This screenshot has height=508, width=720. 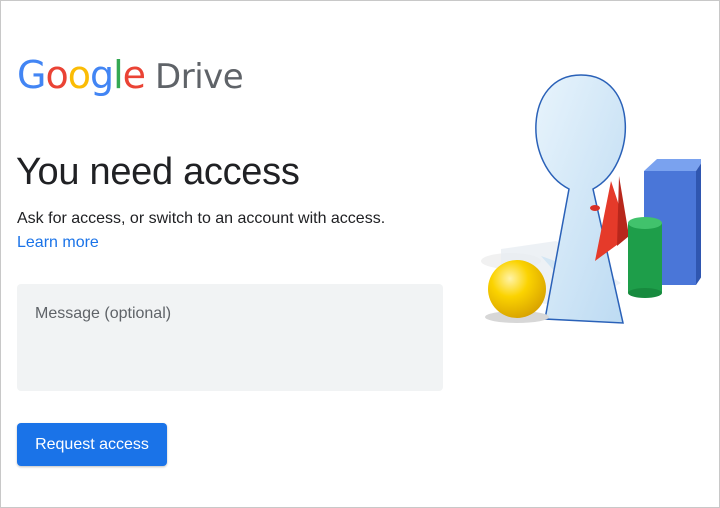 I want to click on logo-letter: l, so click(x=118, y=75).